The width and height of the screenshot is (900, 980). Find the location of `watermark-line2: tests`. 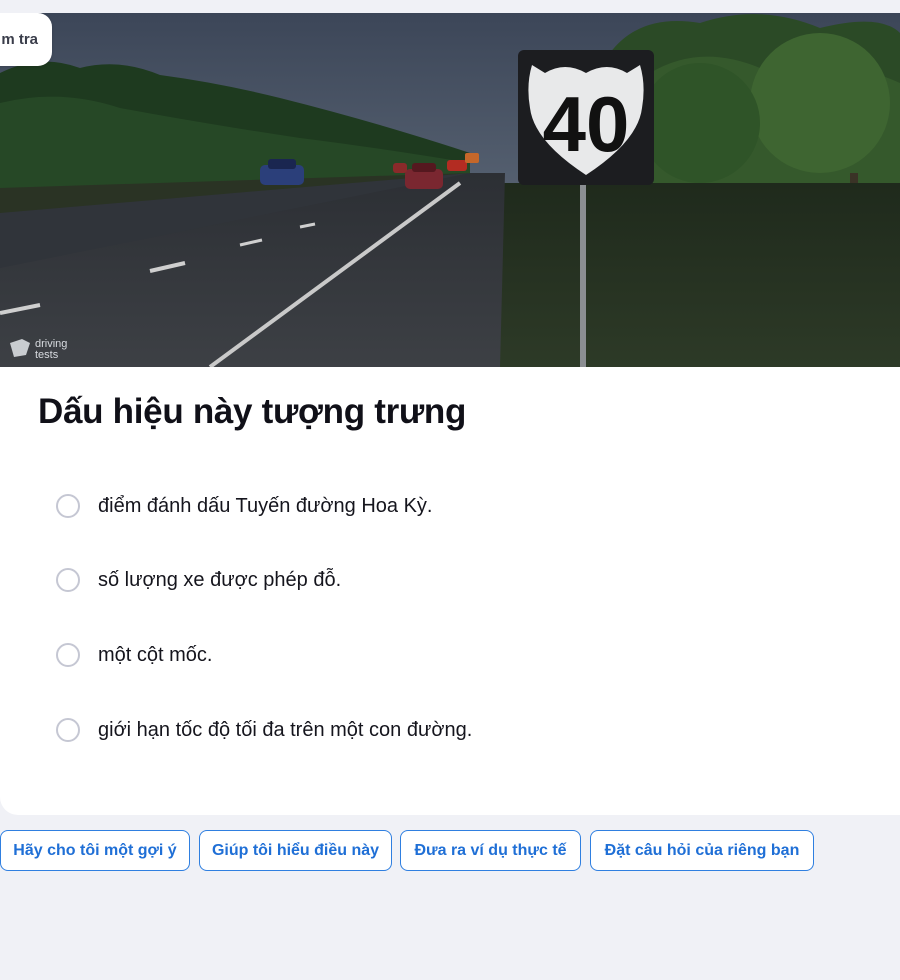

watermark-line2: tests is located at coordinates (47, 355).